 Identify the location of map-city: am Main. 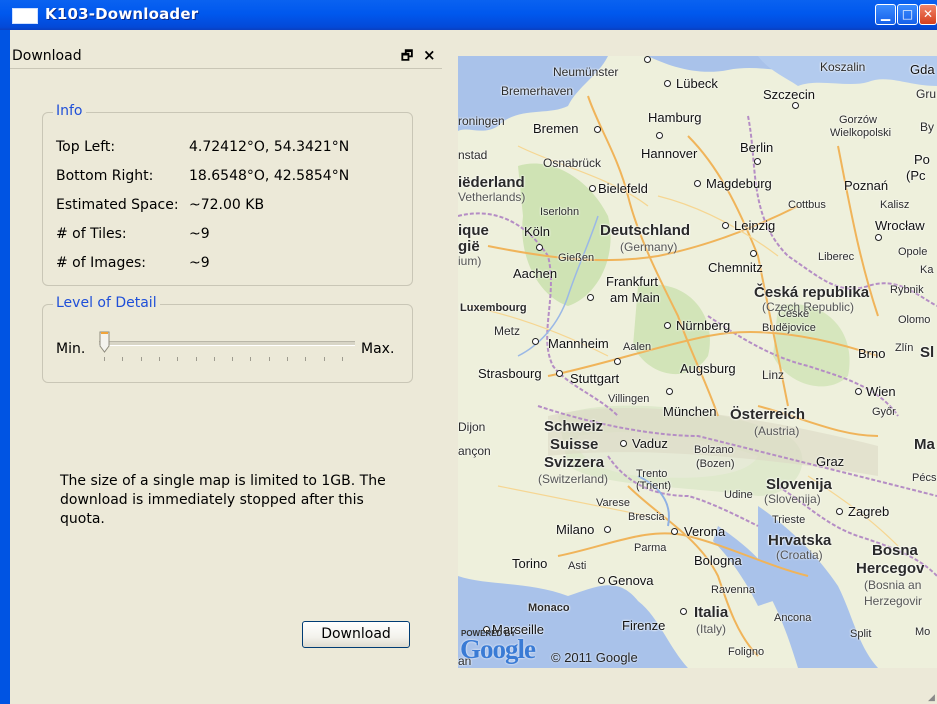
(635, 297).